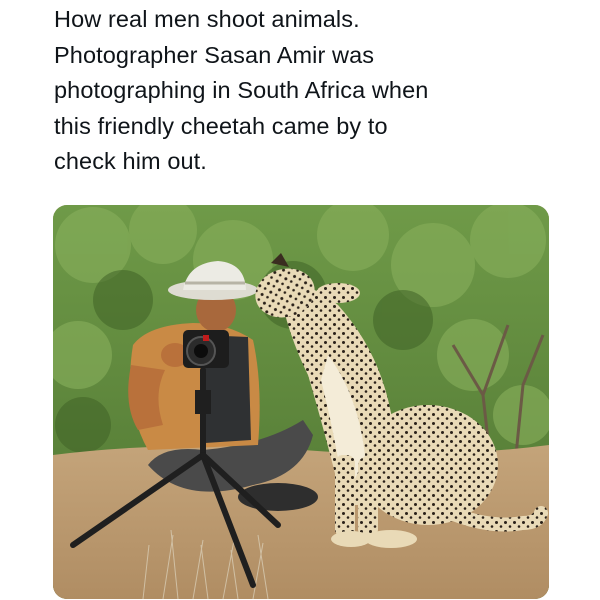 The image size is (600, 600). What do you see at coordinates (214, 54) in the screenshot?
I see `caption-line-2: Photographer Sasan Amir was` at bounding box center [214, 54].